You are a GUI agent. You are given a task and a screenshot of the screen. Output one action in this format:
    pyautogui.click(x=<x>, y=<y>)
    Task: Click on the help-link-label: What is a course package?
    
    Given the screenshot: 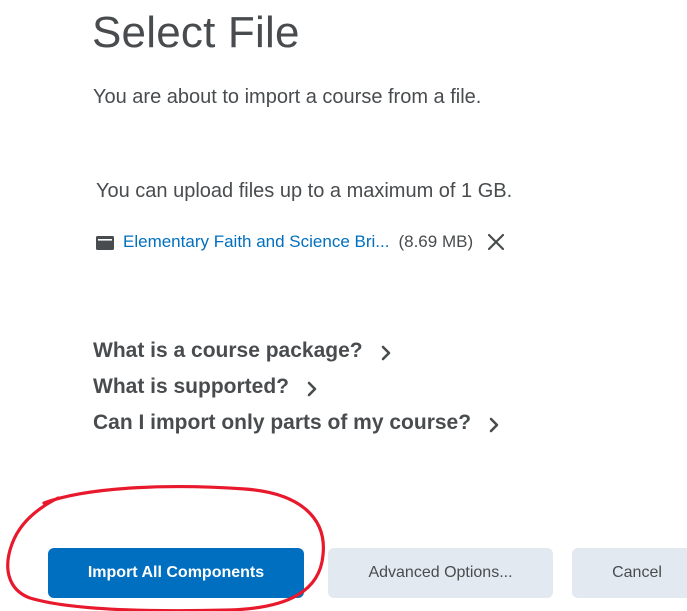 What is the action you would take?
    pyautogui.click(x=228, y=350)
    